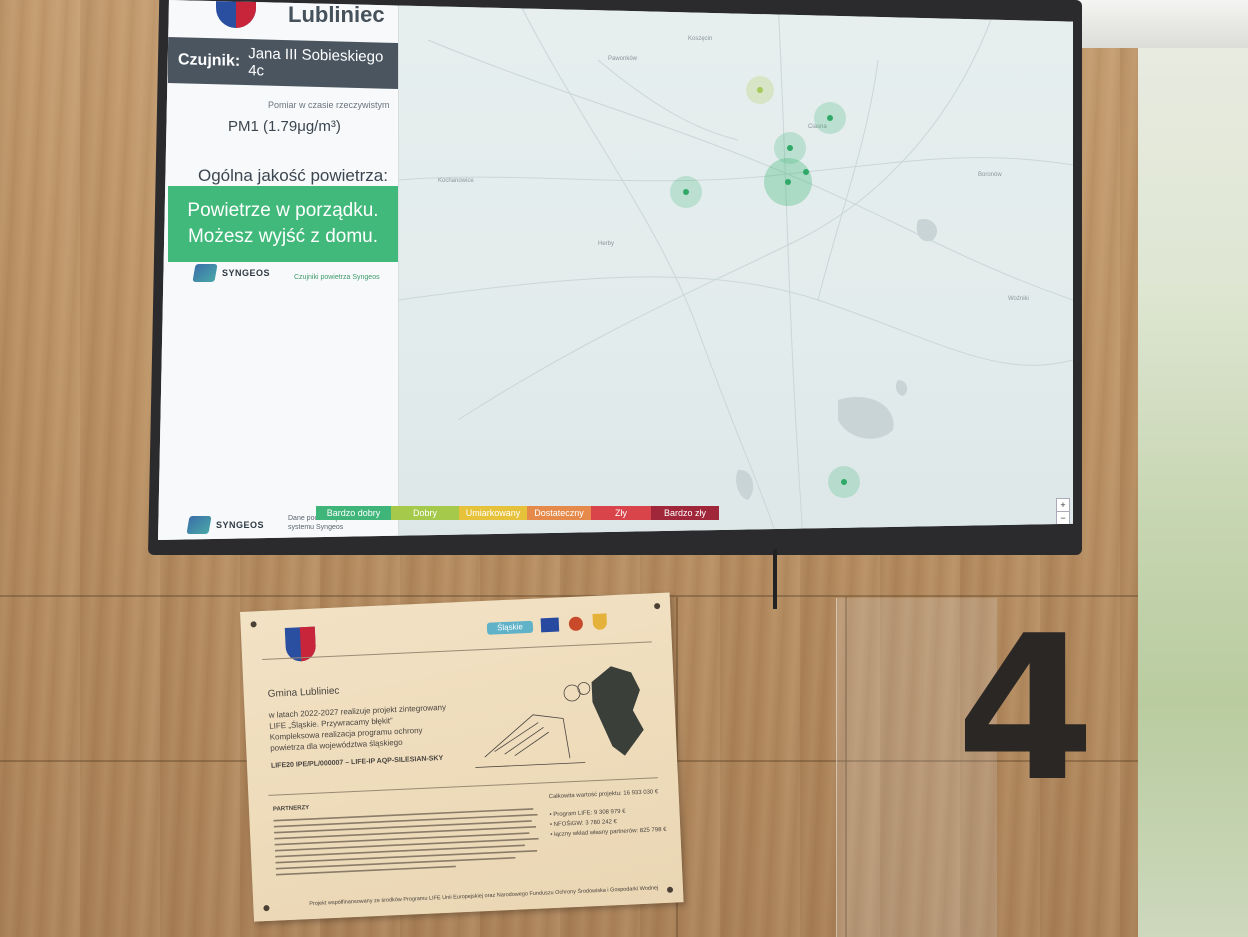 The height and width of the screenshot is (937, 1248). I want to click on silesia-badge: Śląskie, so click(510, 627).